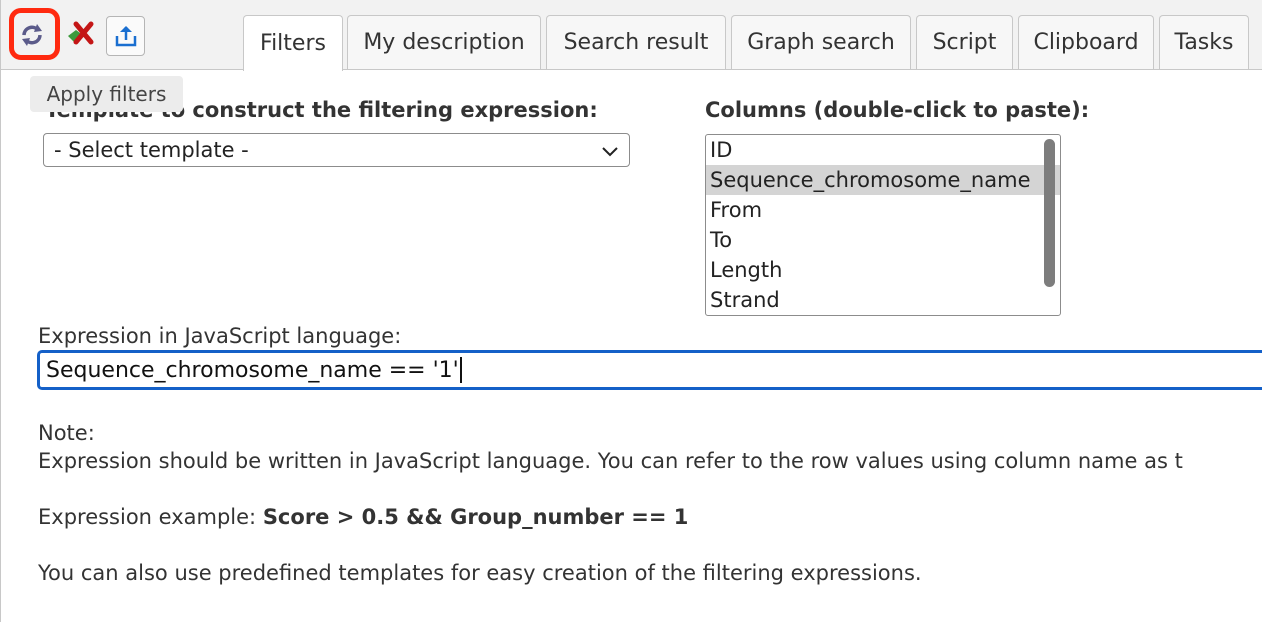  I want to click on apply-filters-tooltip: Apply filters, so click(106, 94).